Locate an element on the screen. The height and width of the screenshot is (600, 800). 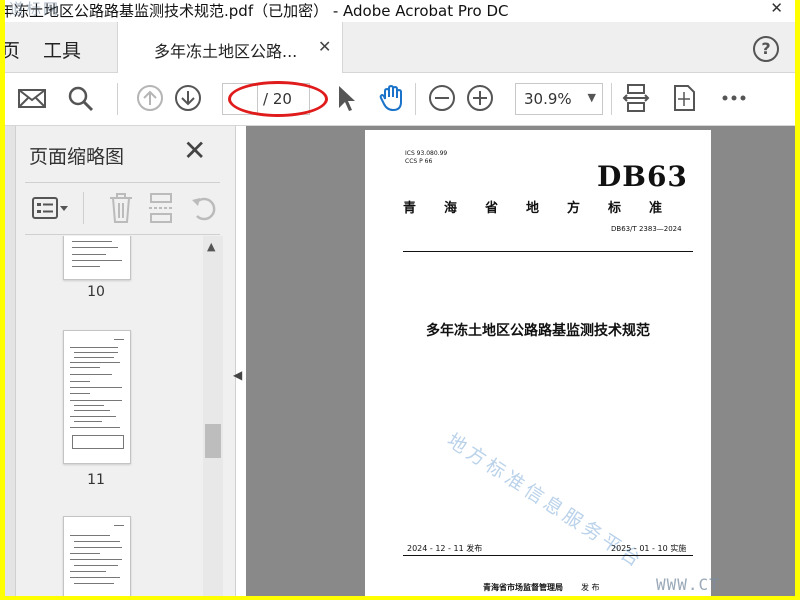
tab-bar: 页 工具 多年冻土地区公路... ✕ ? is located at coordinates (400, 47).